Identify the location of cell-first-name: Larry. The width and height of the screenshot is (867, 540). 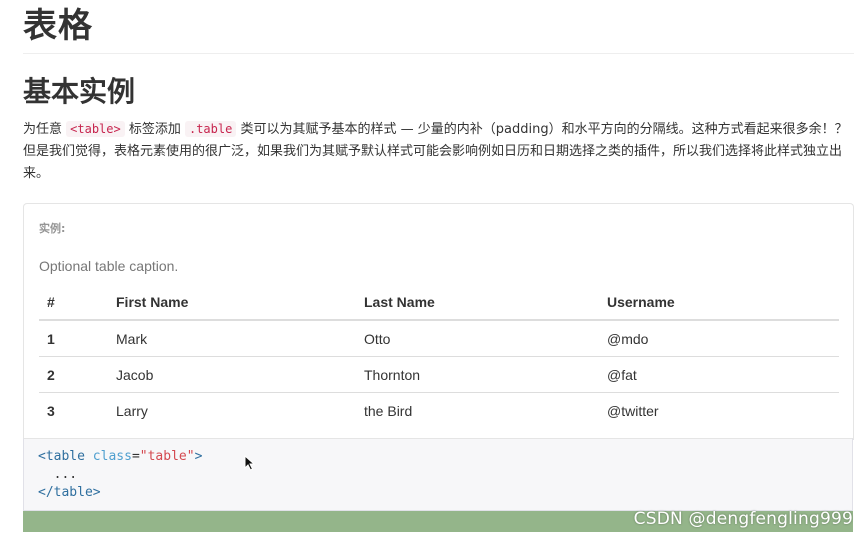
(232, 410).